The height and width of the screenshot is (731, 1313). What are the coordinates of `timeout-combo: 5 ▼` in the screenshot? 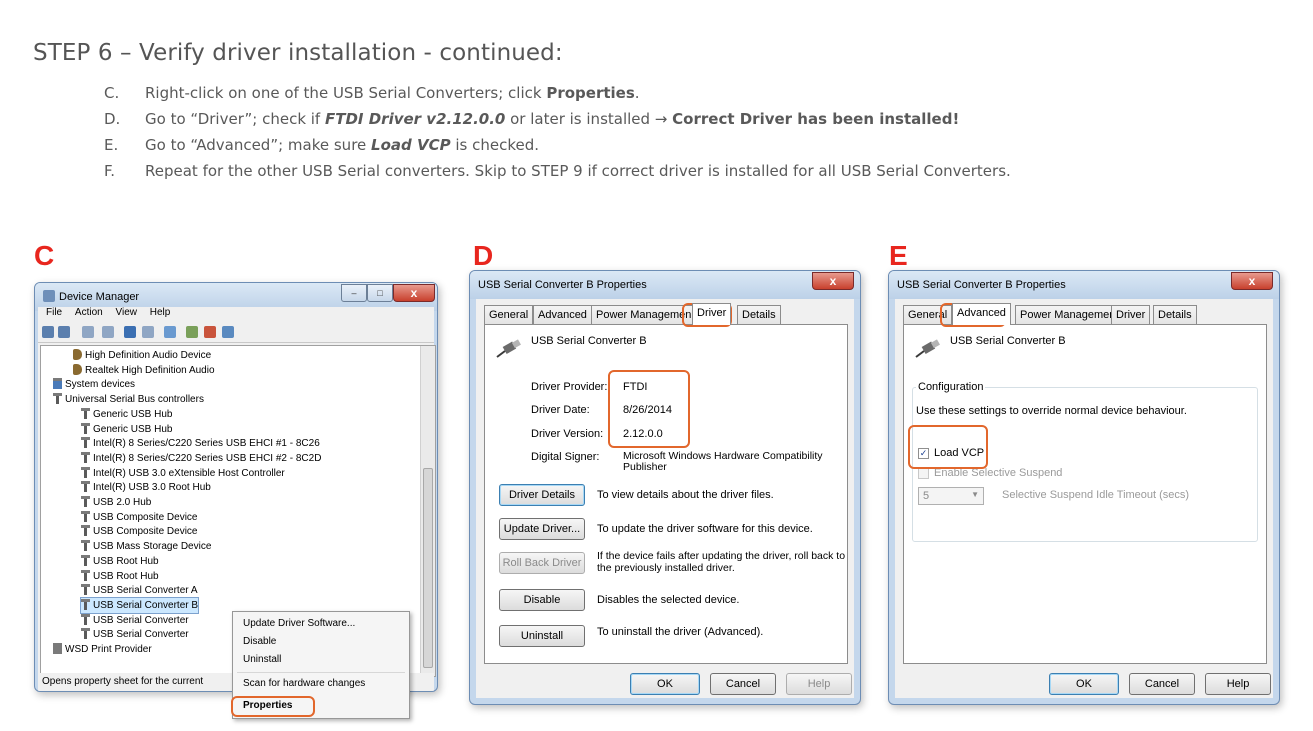 It's located at (951, 496).